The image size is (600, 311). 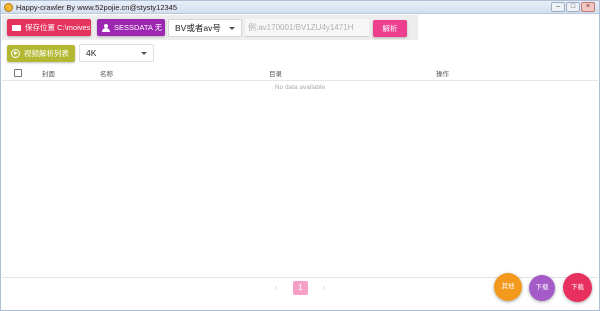 I want to click on input-mode-select: BV或者av号, so click(x=205, y=28).